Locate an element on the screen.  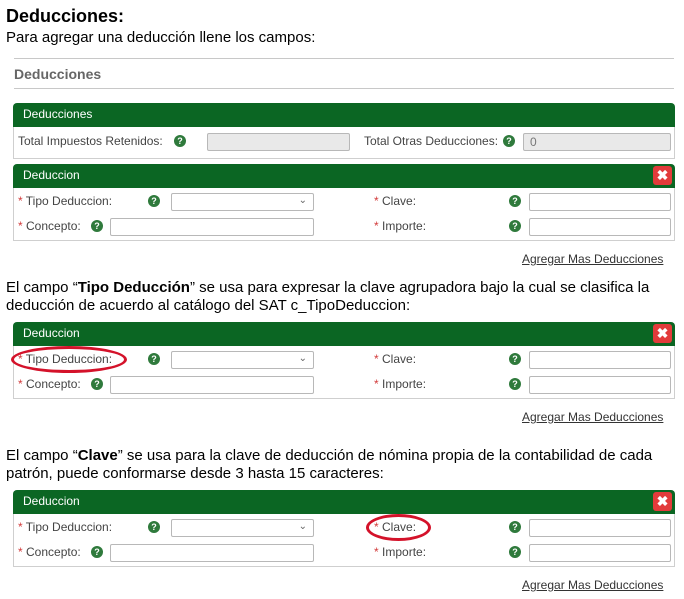
deducciones-summary-header: Deducciones is located at coordinates (344, 115).